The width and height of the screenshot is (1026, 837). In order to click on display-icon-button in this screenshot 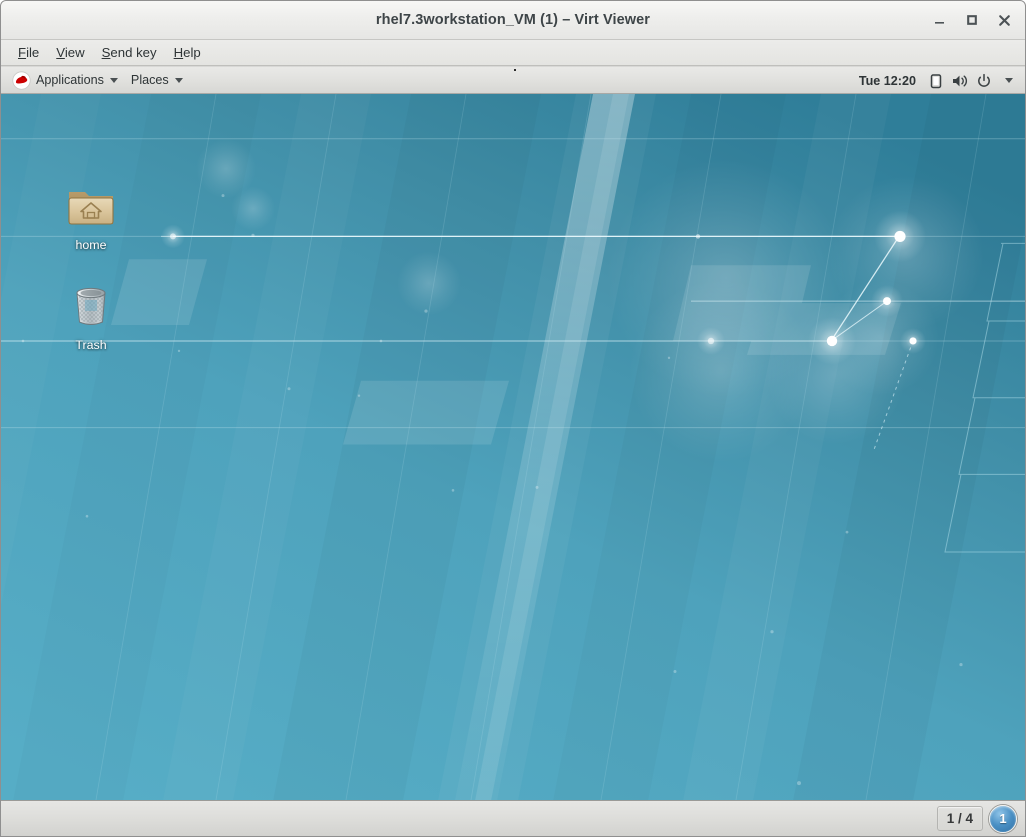, I will do `click(936, 81)`.